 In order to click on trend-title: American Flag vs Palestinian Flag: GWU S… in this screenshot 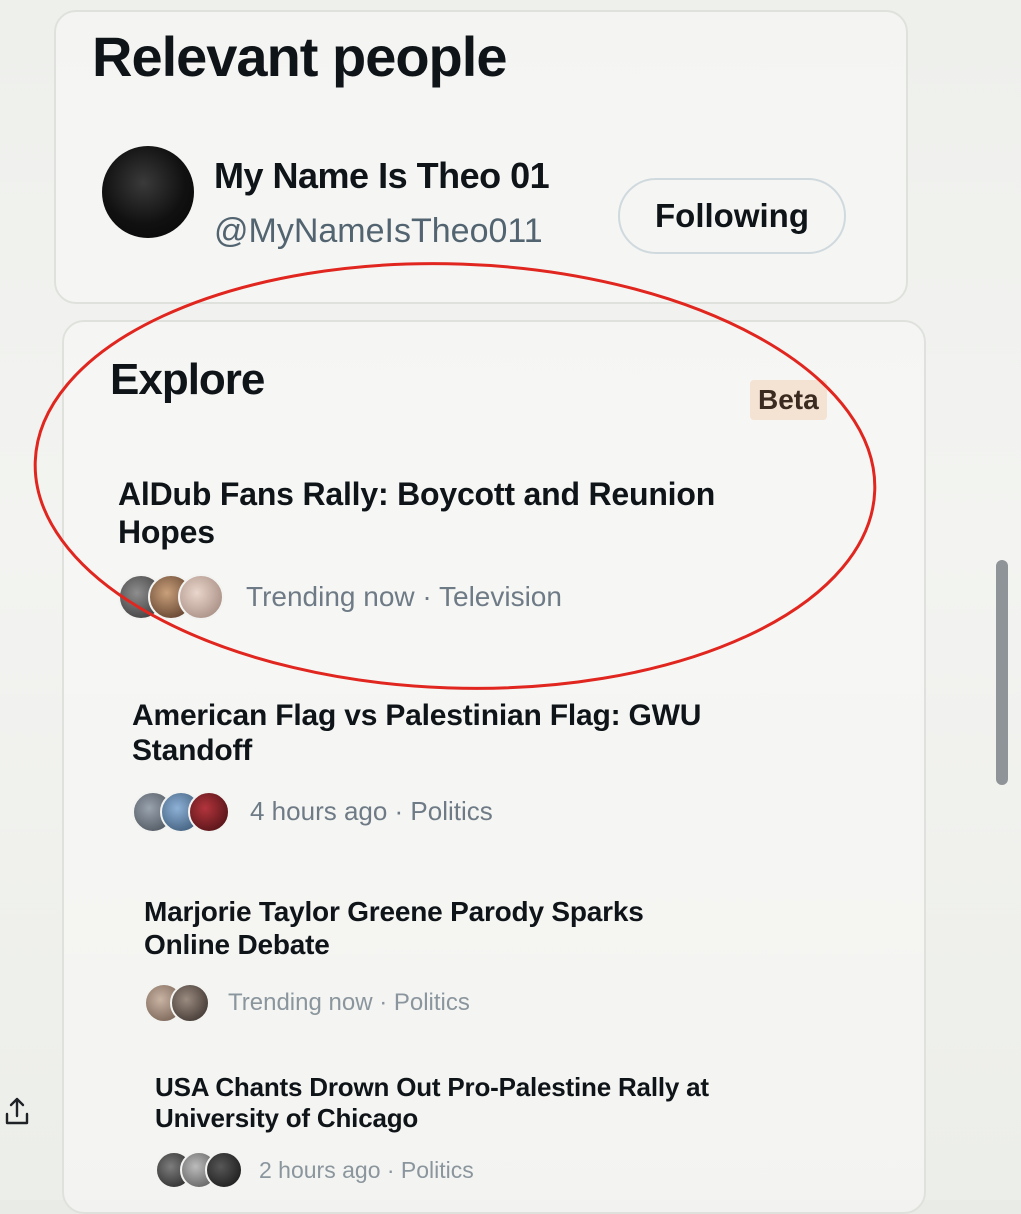, I will do `click(442, 733)`.